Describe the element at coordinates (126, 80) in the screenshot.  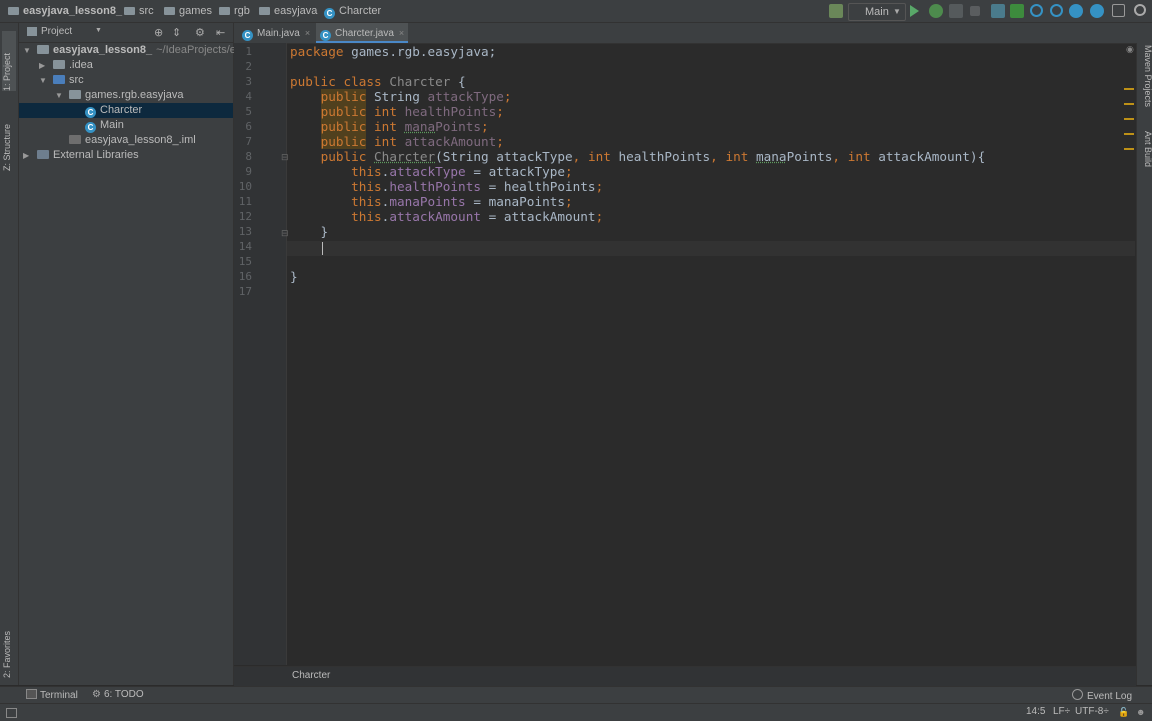
I see `tree-item: ▼ src` at that location.